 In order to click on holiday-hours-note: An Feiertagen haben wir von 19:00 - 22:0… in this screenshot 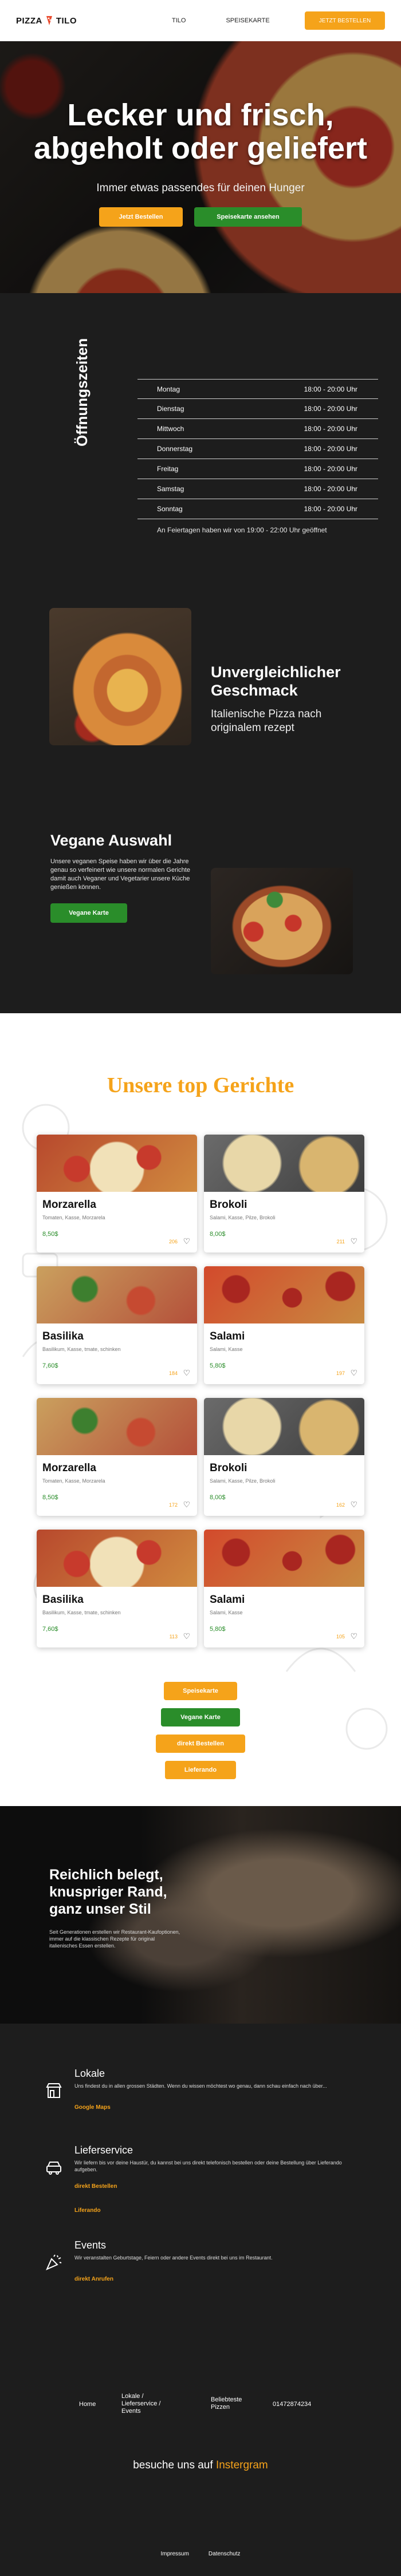, I will do `click(242, 530)`.